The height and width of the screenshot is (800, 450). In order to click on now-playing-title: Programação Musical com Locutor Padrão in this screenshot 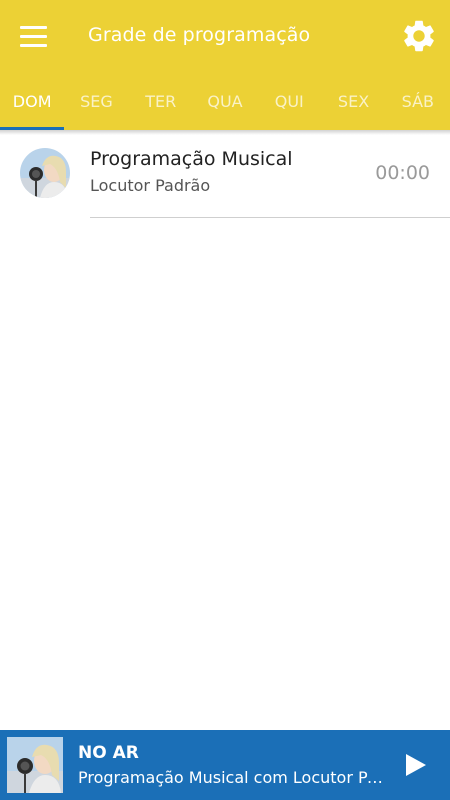, I will do `click(230, 777)`.